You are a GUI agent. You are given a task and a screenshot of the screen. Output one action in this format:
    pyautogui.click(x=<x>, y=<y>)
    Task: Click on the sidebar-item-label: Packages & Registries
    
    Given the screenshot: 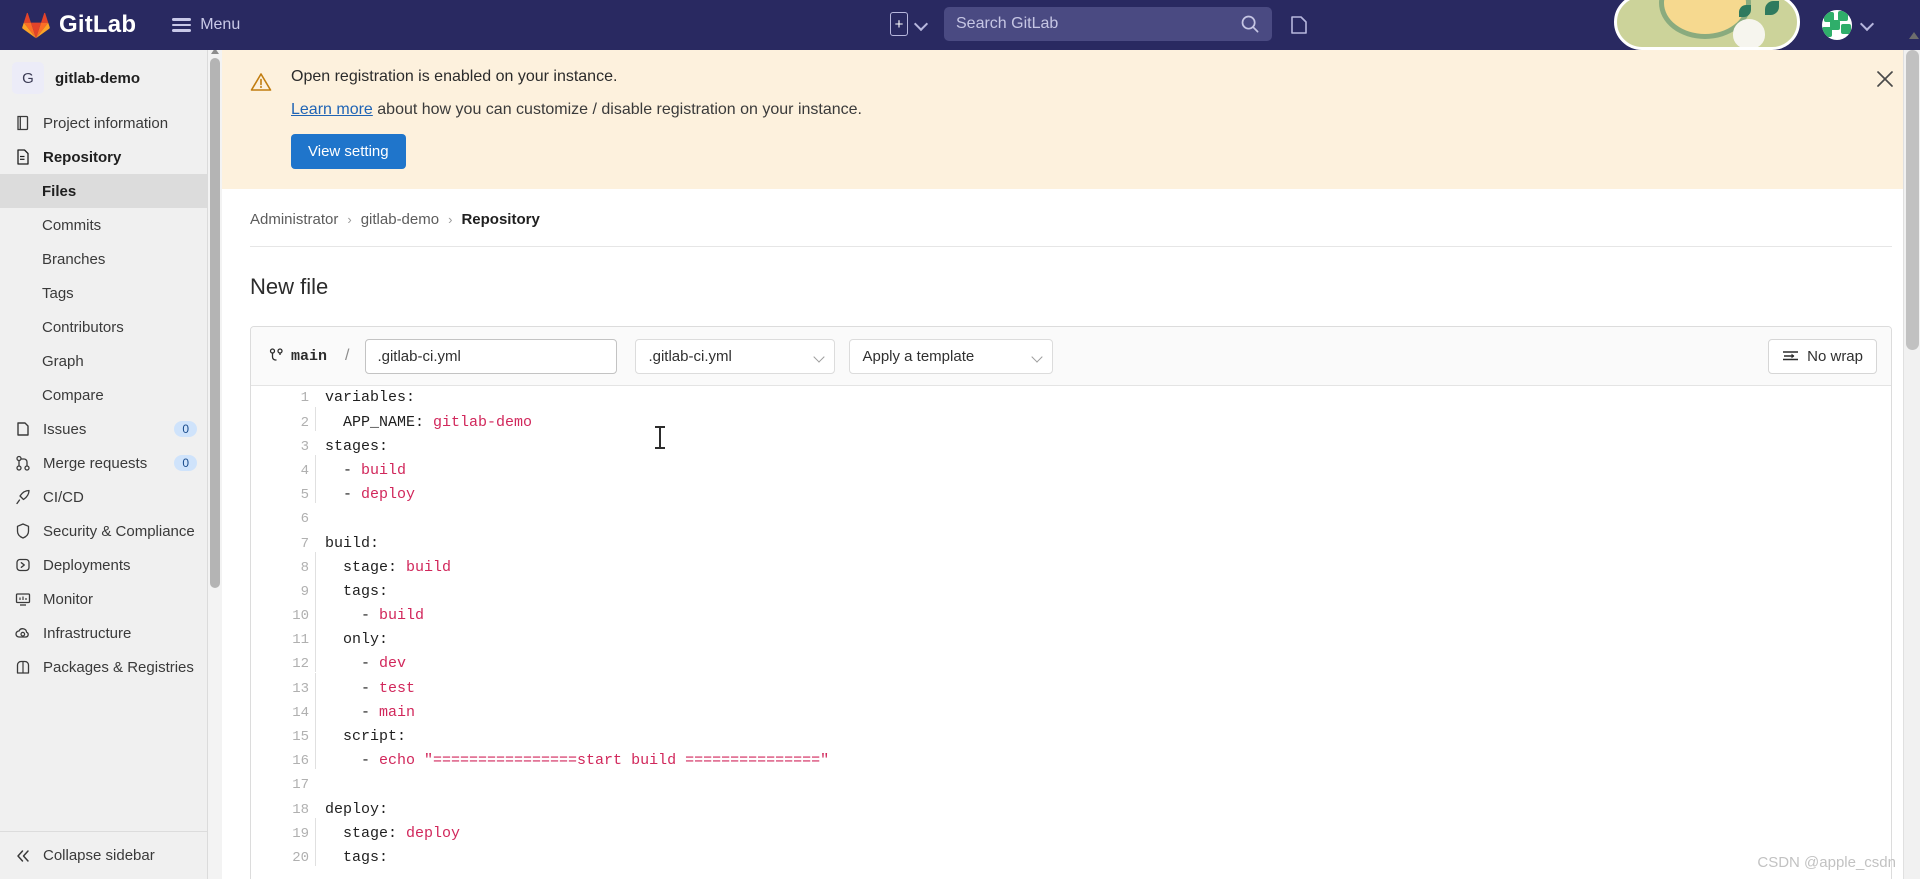 What is the action you would take?
    pyautogui.click(x=118, y=667)
    